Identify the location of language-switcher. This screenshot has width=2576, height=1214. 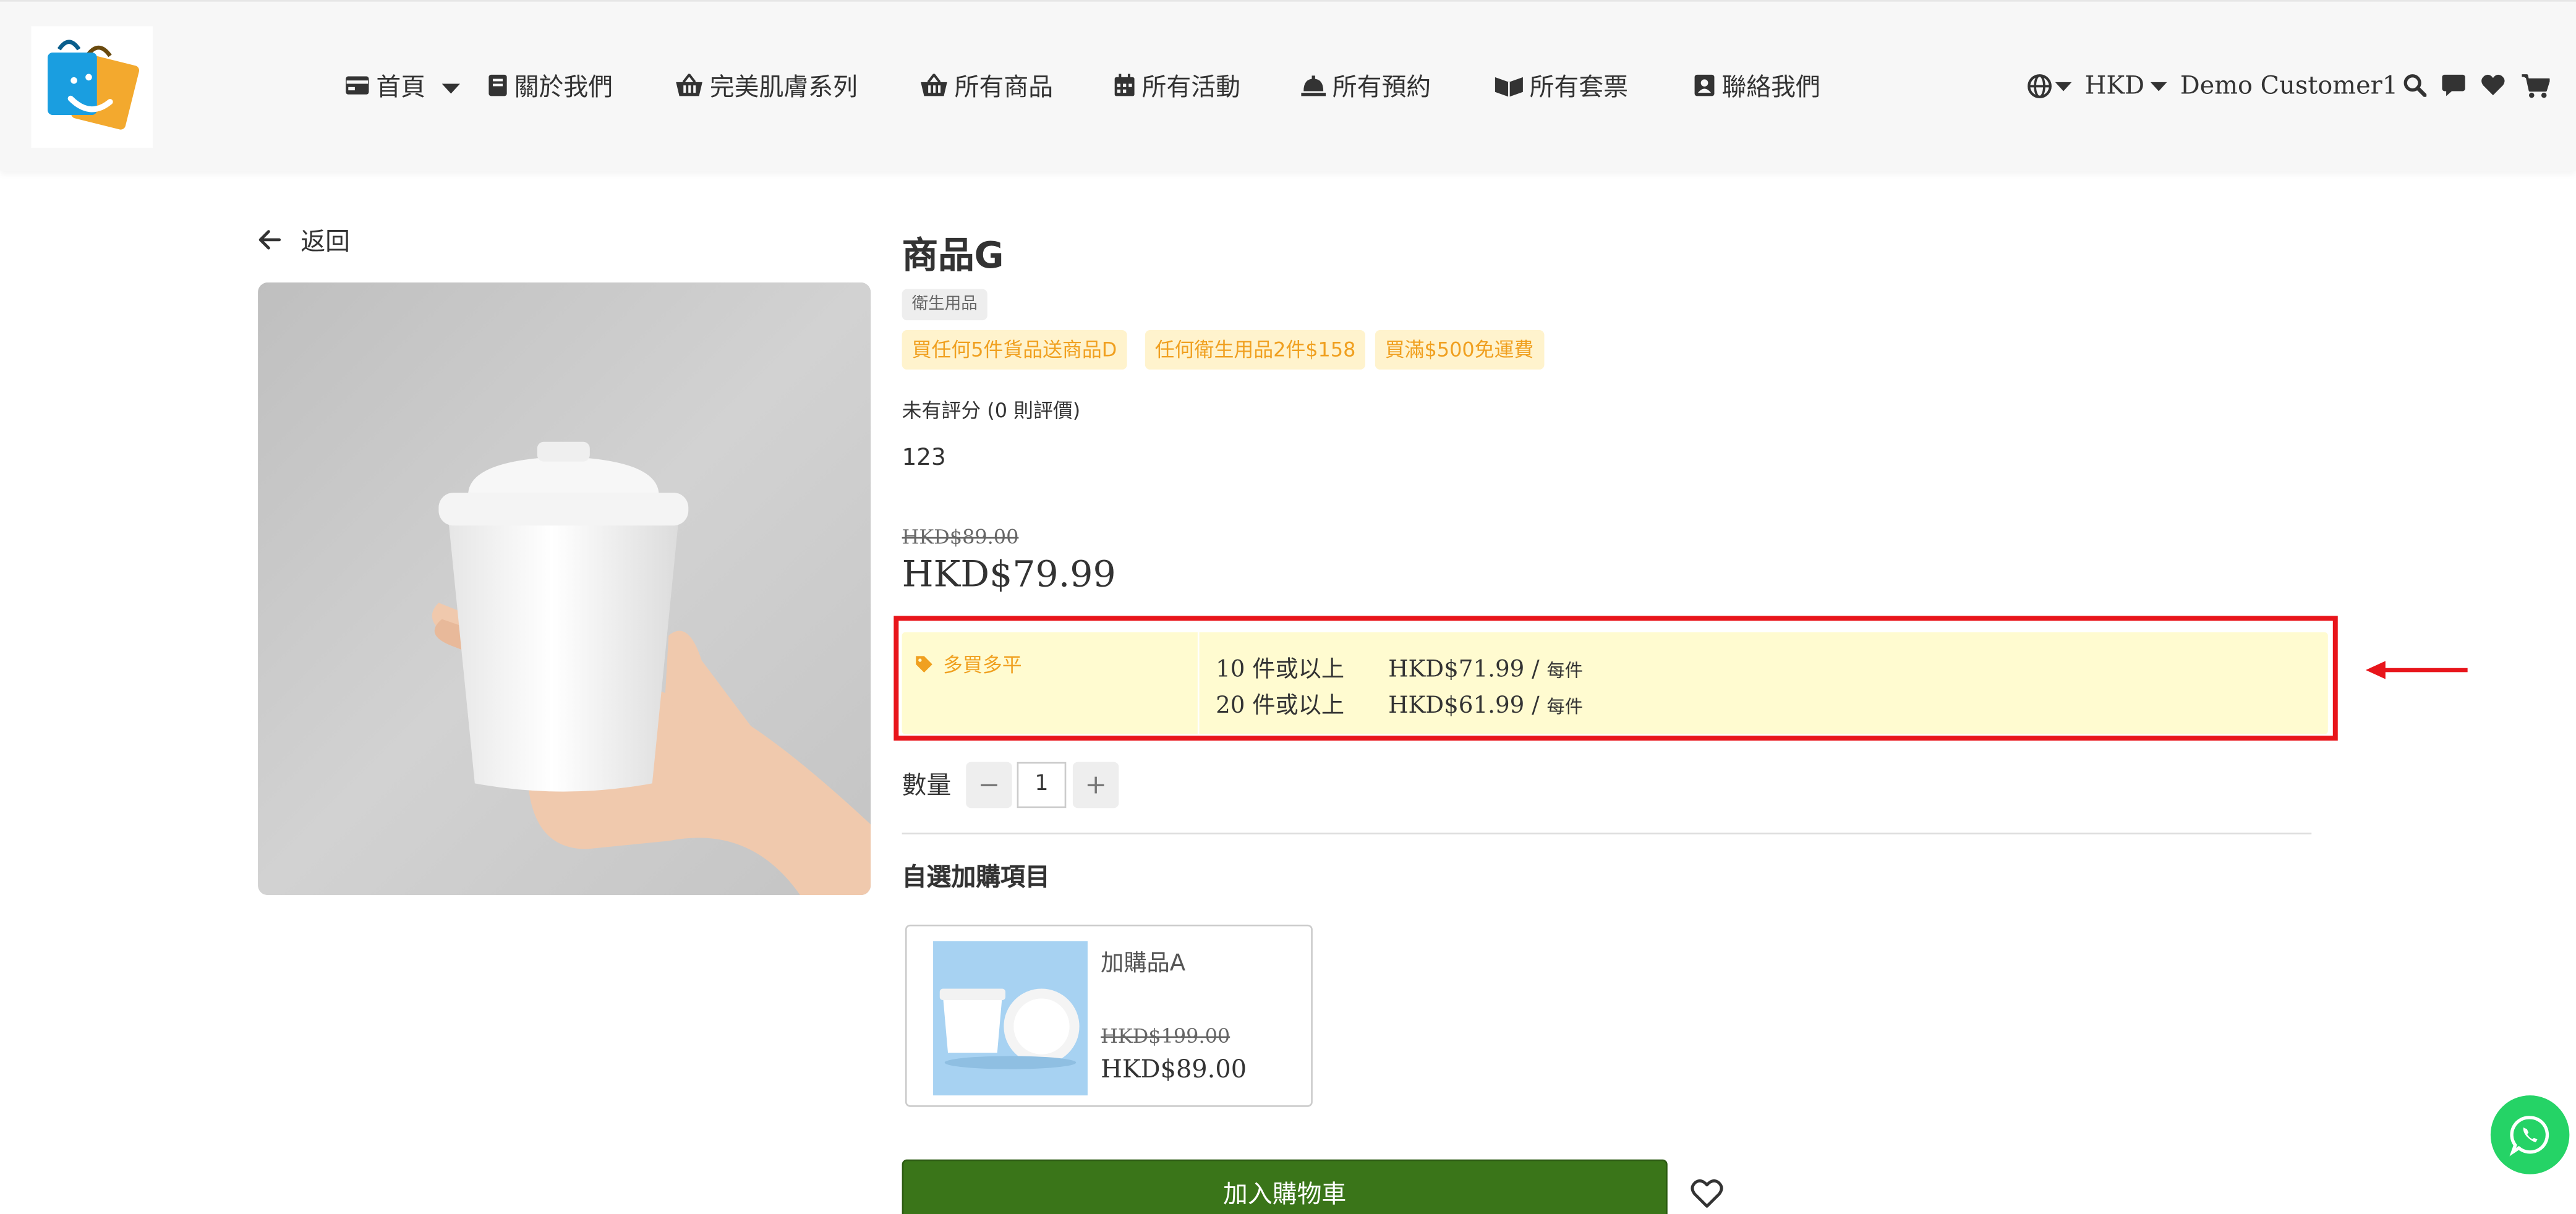
(2050, 85).